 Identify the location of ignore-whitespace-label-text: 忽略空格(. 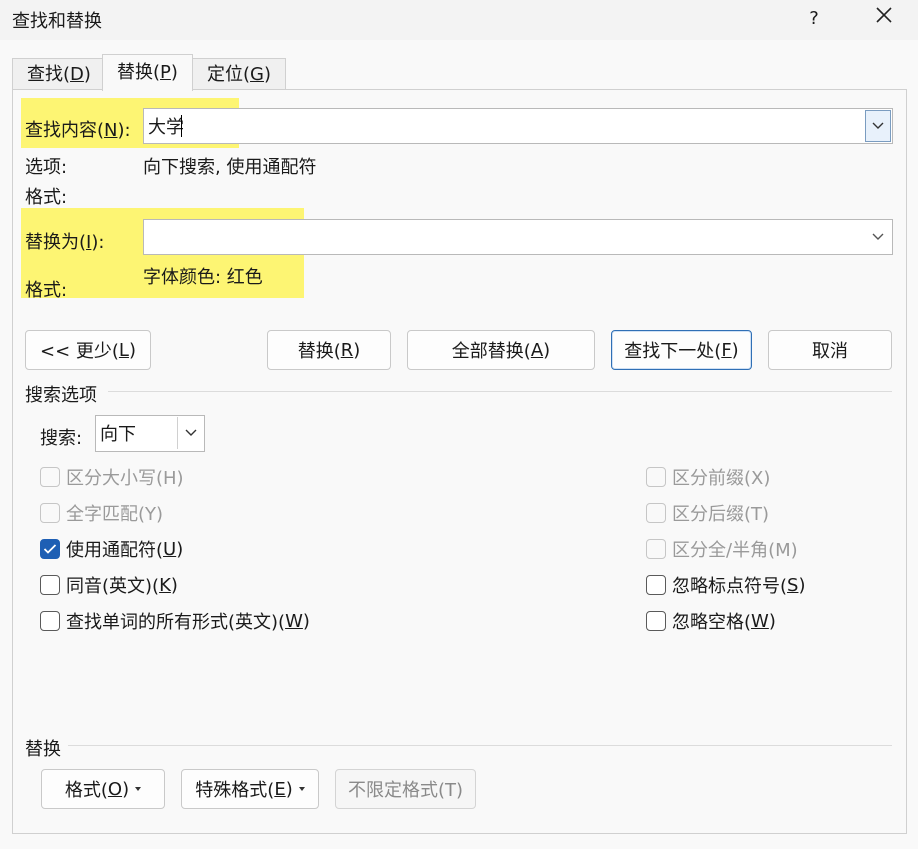
(712, 622).